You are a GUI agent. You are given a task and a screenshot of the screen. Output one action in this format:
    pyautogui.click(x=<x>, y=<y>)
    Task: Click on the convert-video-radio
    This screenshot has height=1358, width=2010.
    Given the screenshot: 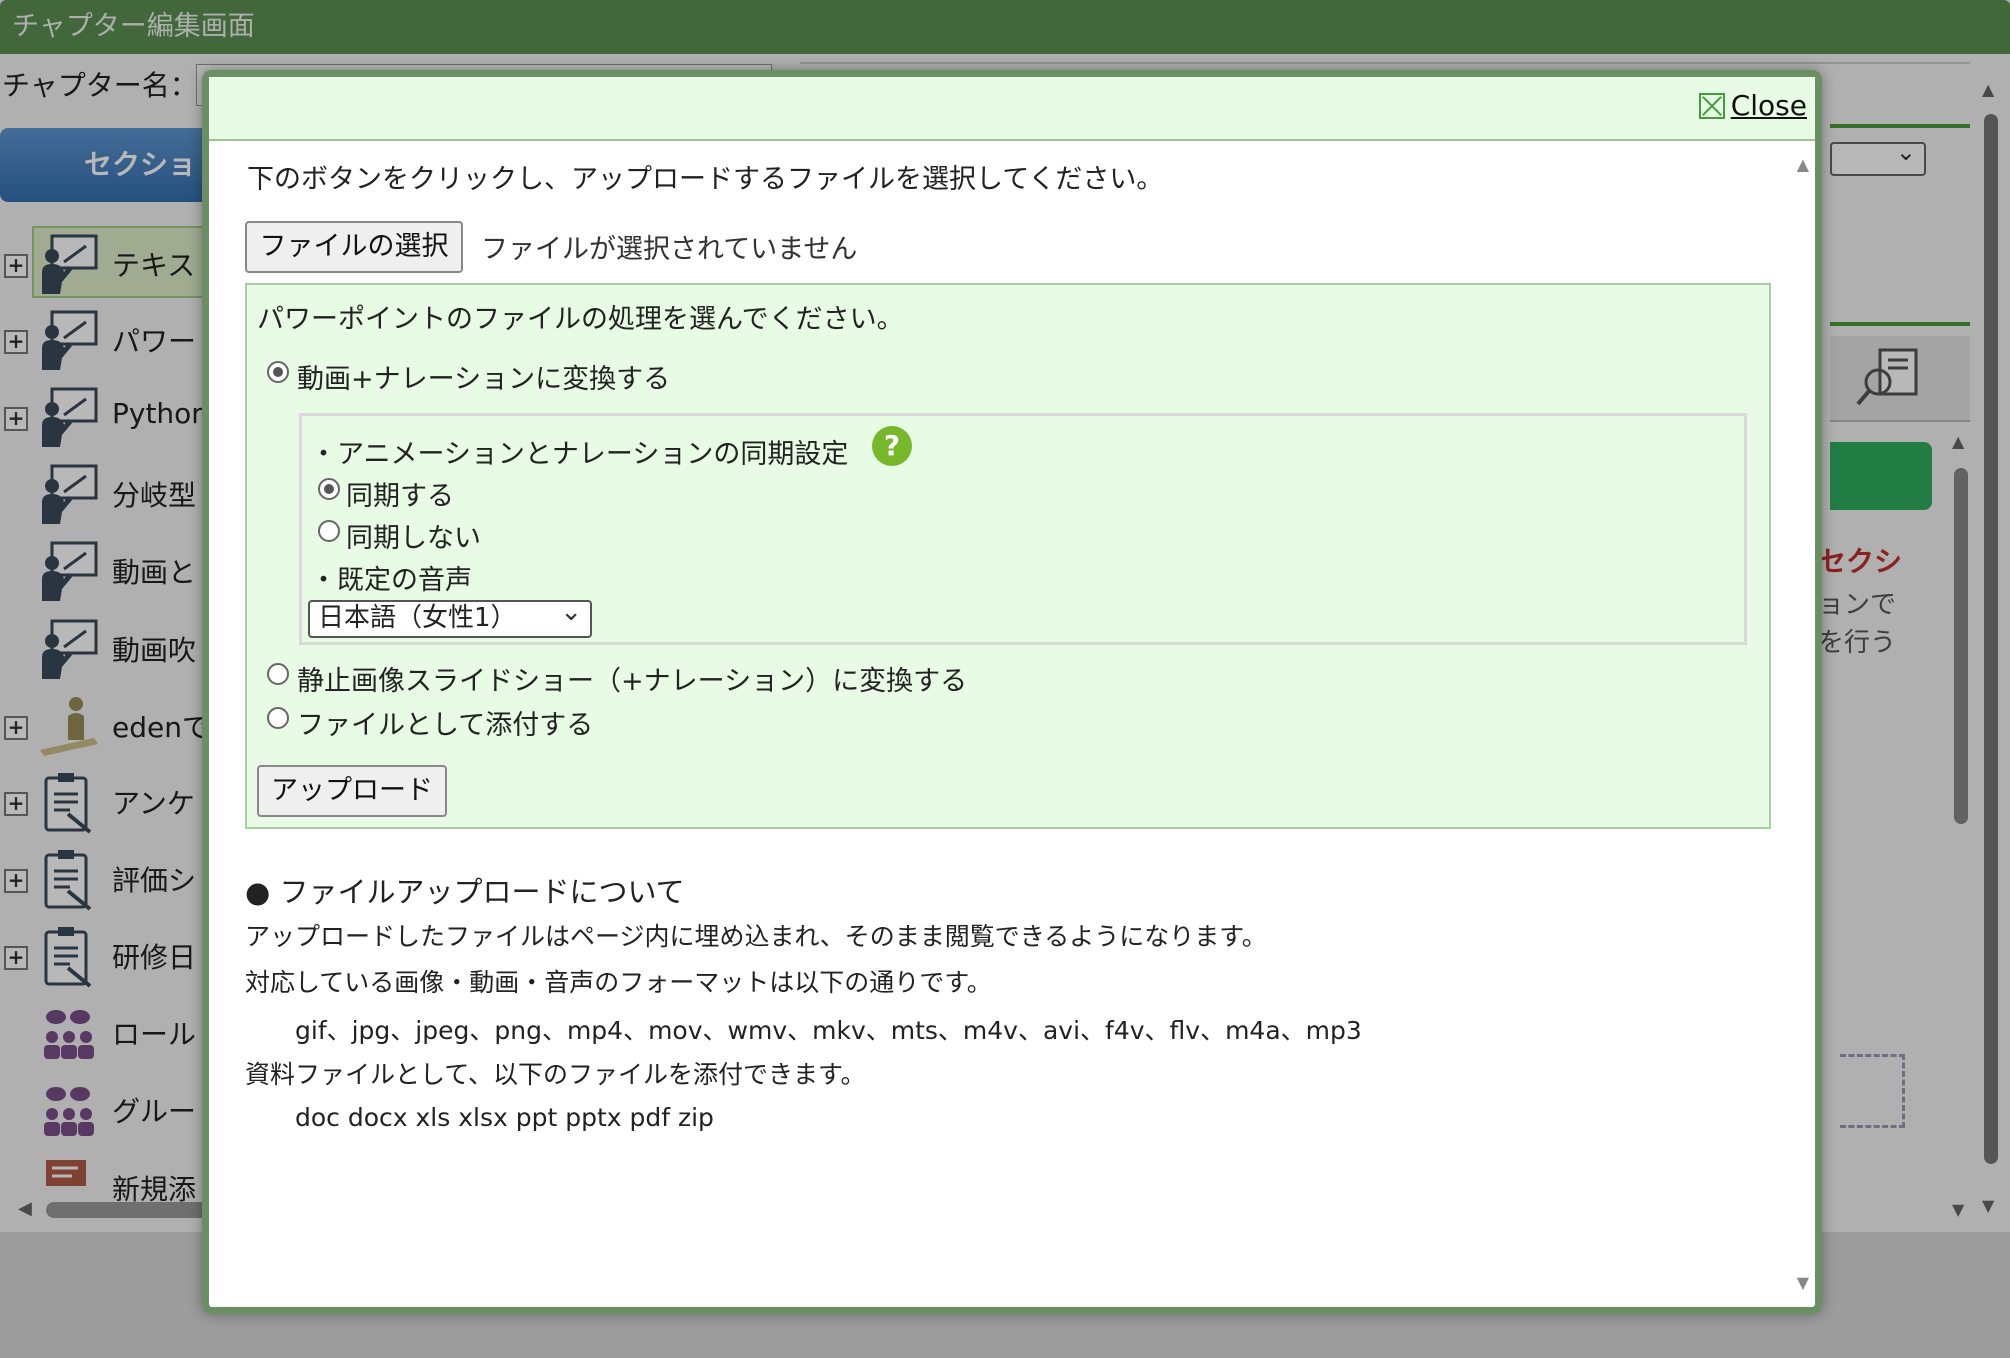 What is the action you would take?
    pyautogui.click(x=278, y=372)
    